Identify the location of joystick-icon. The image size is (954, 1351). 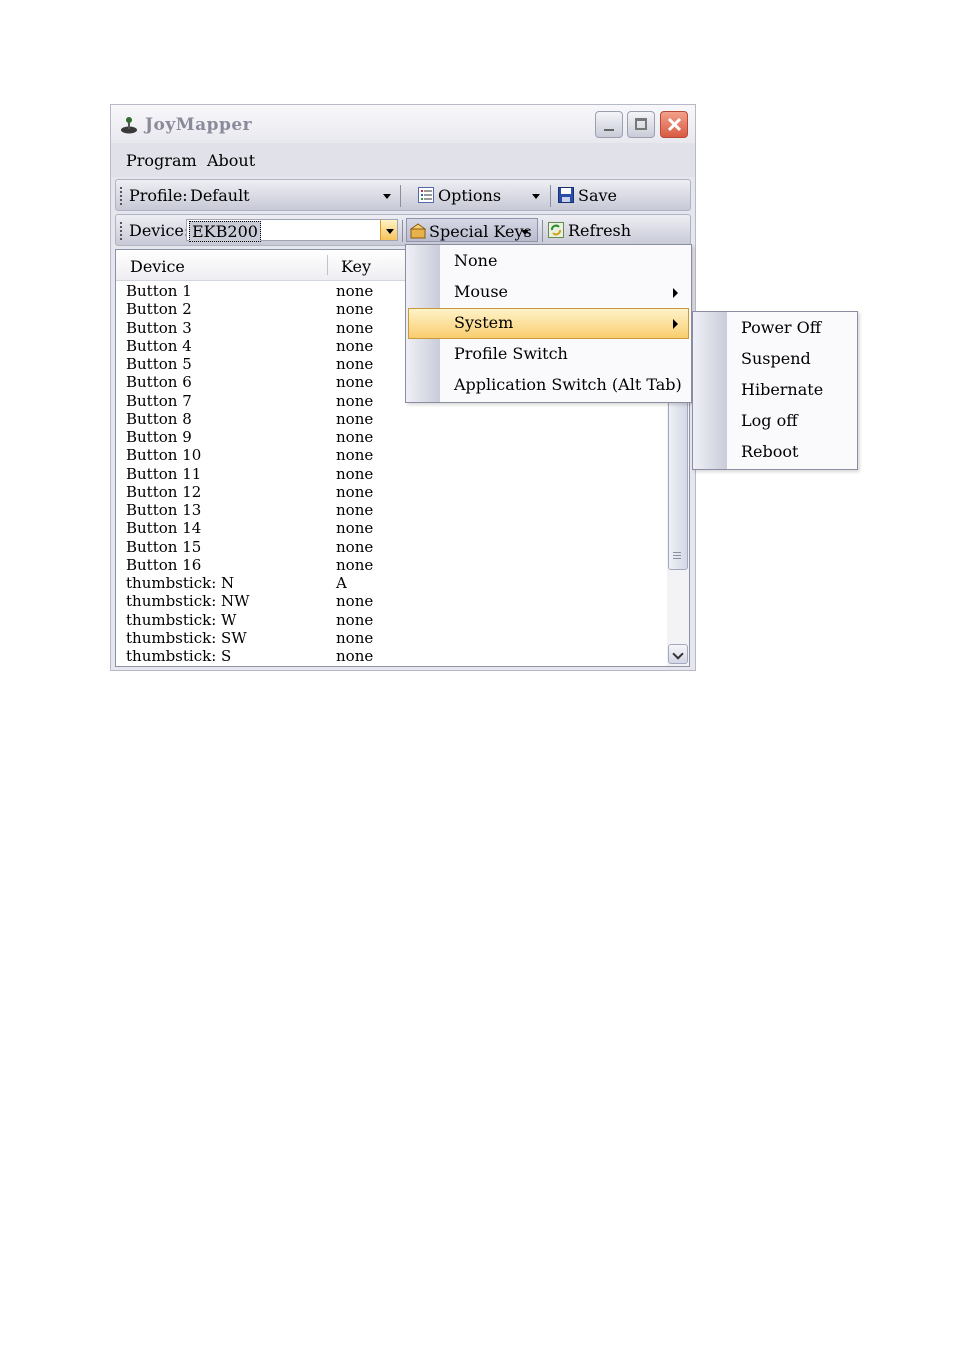
(129, 125).